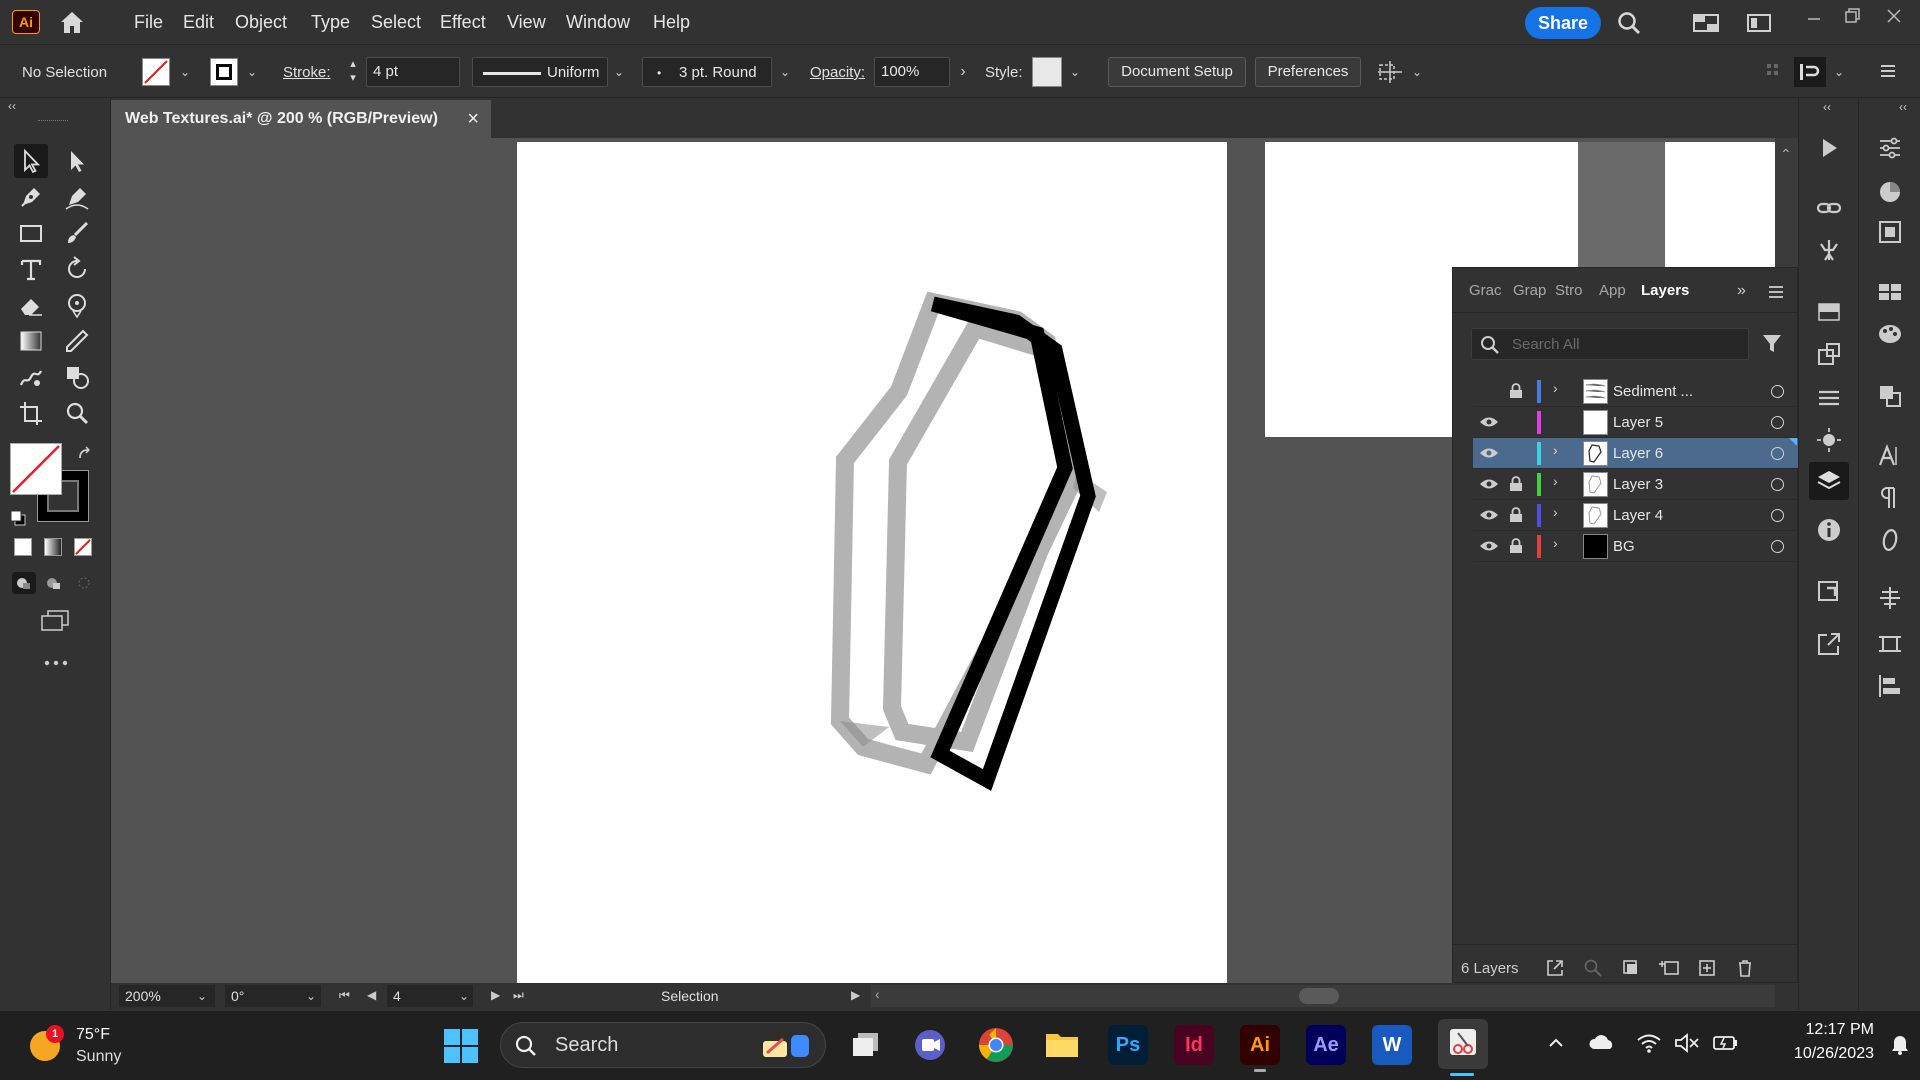  I want to click on indesign-icon: Id, so click(1194, 1045).